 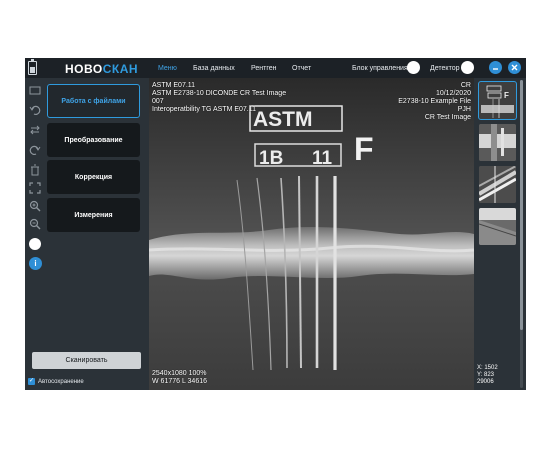 What do you see at coordinates (380, 68) in the screenshot?
I see `control-unit-label: Блок управления` at bounding box center [380, 68].